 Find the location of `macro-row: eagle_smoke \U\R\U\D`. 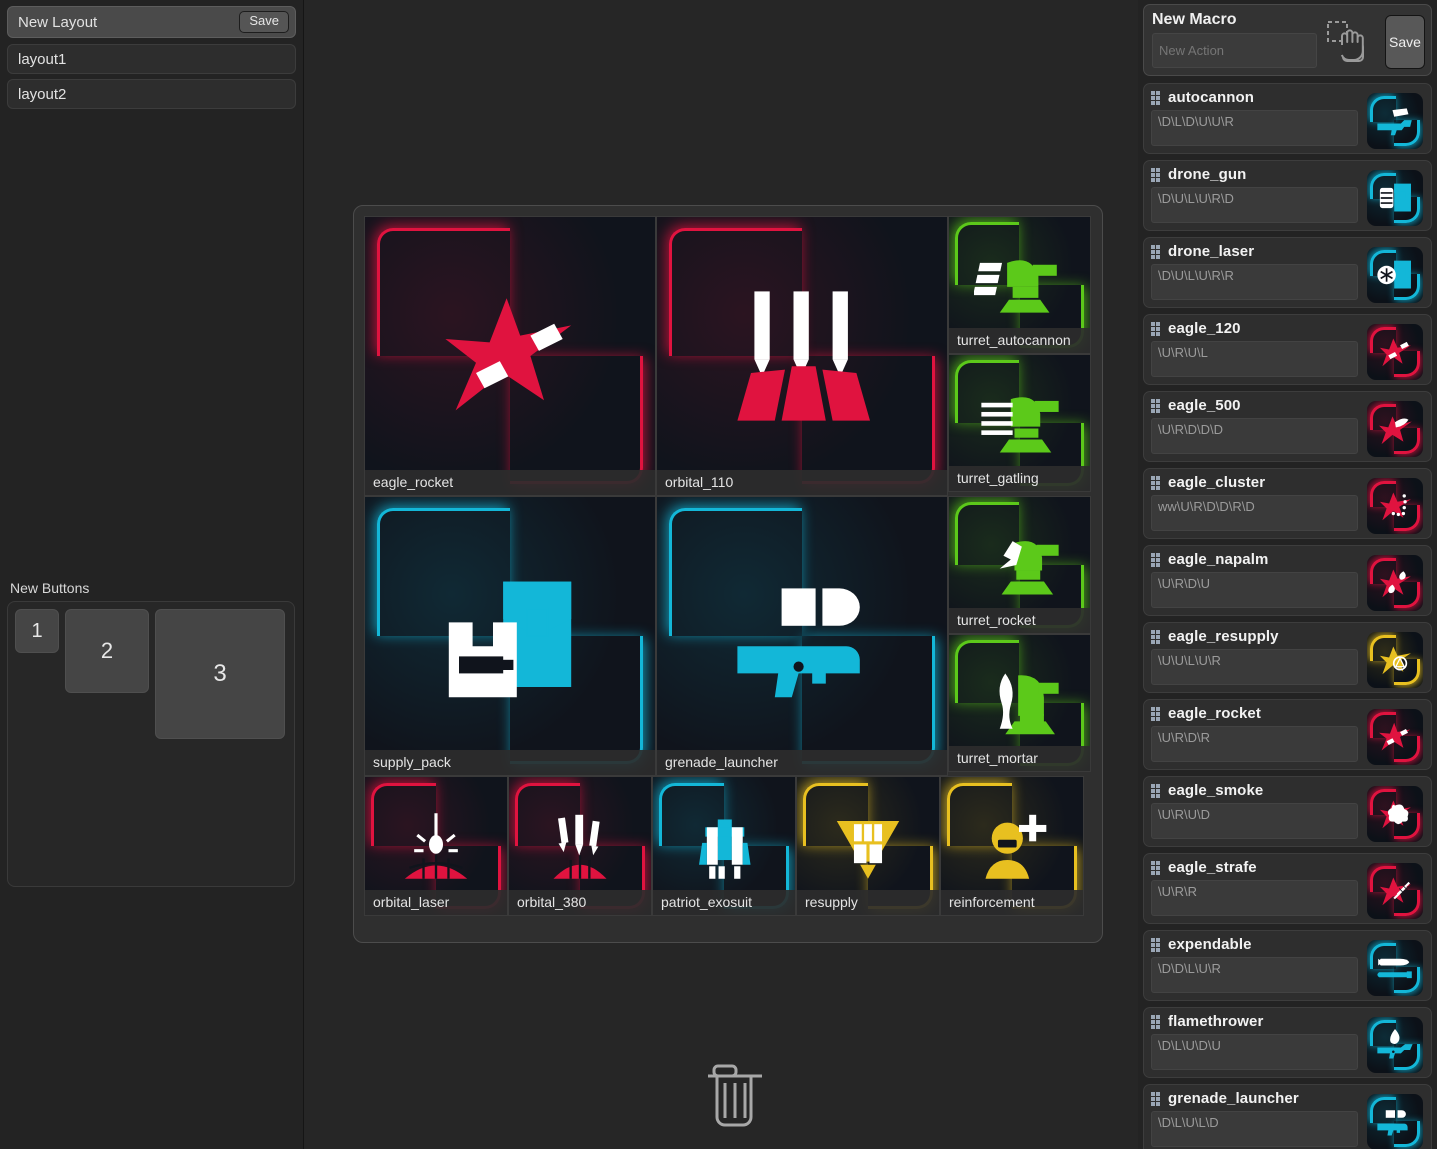

macro-row: eagle_smoke \U\R\U\D is located at coordinates (1287, 811).